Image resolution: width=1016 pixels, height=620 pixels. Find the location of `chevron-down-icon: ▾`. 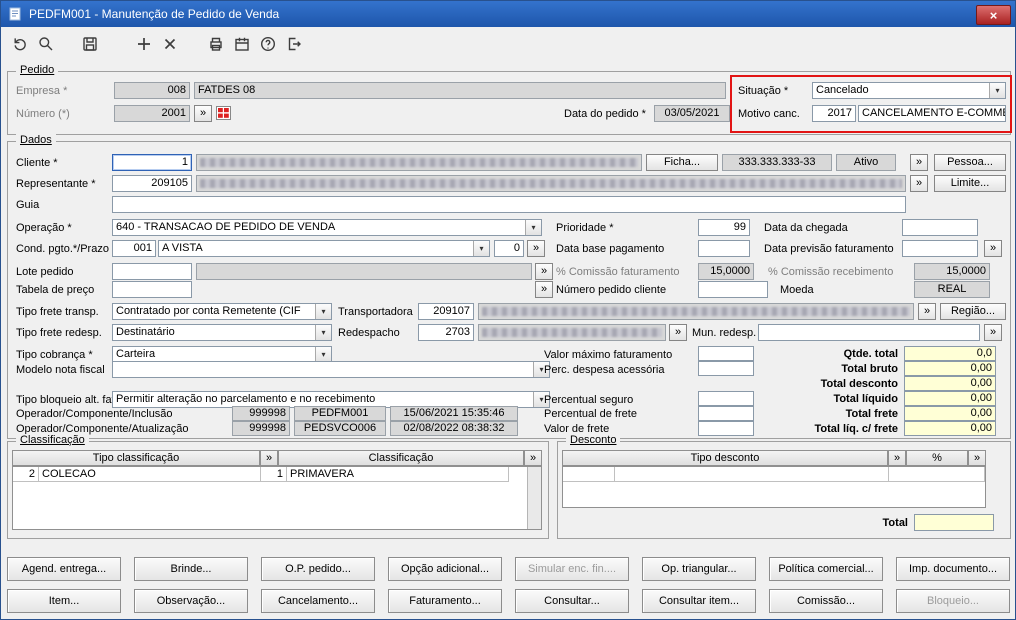

chevron-down-icon: ▾ is located at coordinates (997, 90).